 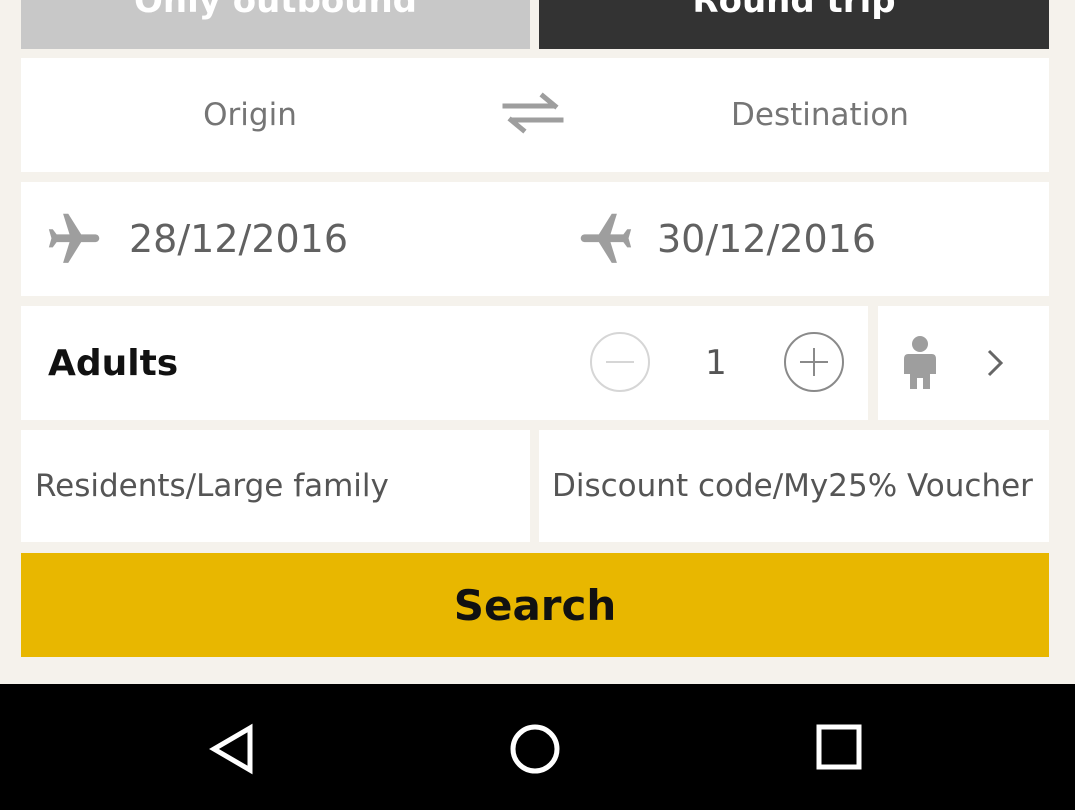 I want to click on search-label: Search, so click(x=535, y=605).